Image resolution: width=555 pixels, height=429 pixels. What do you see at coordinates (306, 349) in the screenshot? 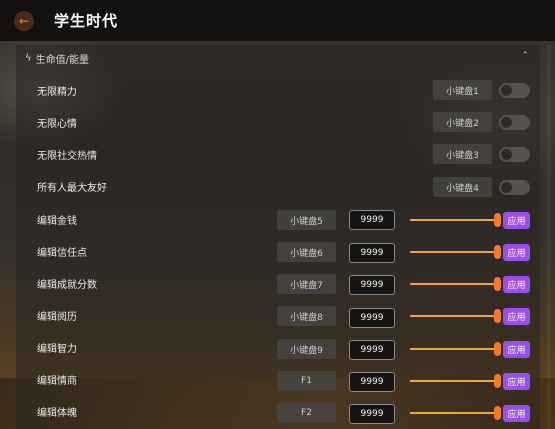
I see `hotkey-badge: 小键盘9` at bounding box center [306, 349].